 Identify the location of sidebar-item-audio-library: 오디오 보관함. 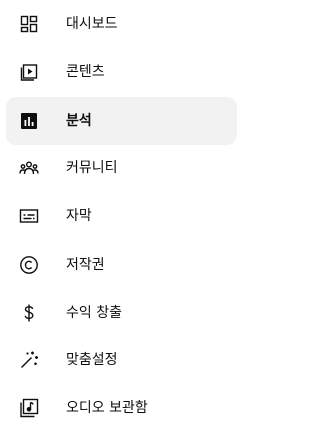
(121, 408).